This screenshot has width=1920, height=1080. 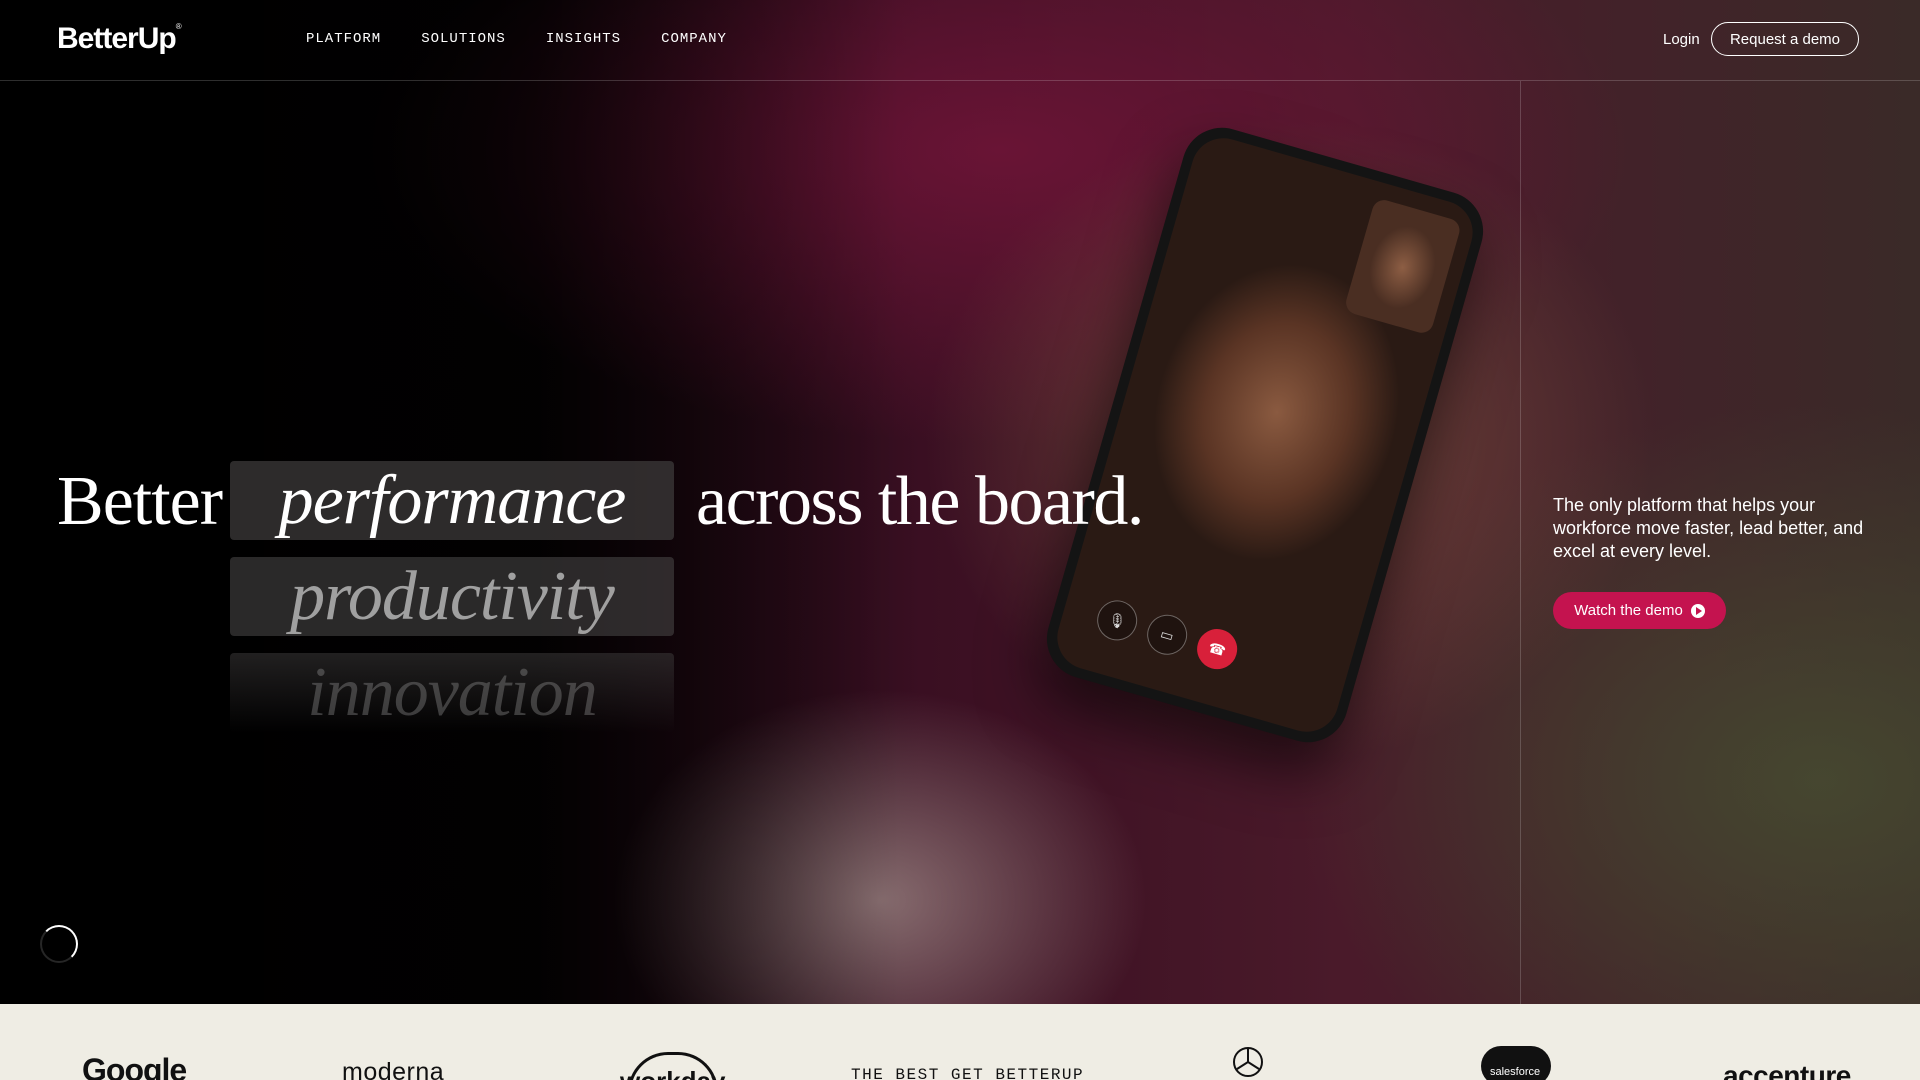 What do you see at coordinates (1787, 1070) in the screenshot?
I see `accenture-logo: accenture` at bounding box center [1787, 1070].